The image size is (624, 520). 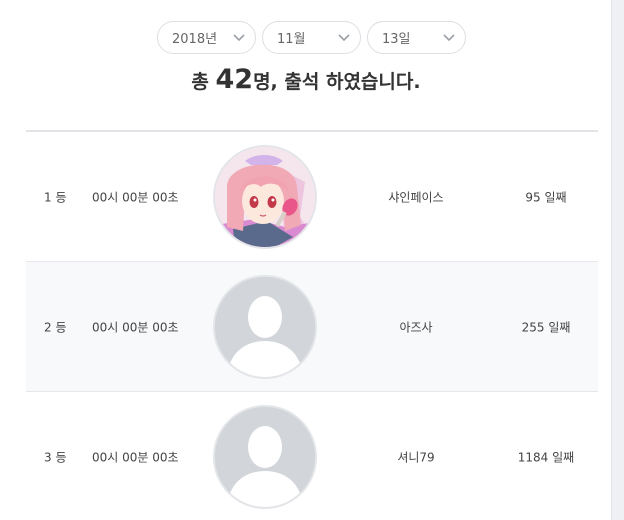 I want to click on anime-character-avatar, so click(x=265, y=197).